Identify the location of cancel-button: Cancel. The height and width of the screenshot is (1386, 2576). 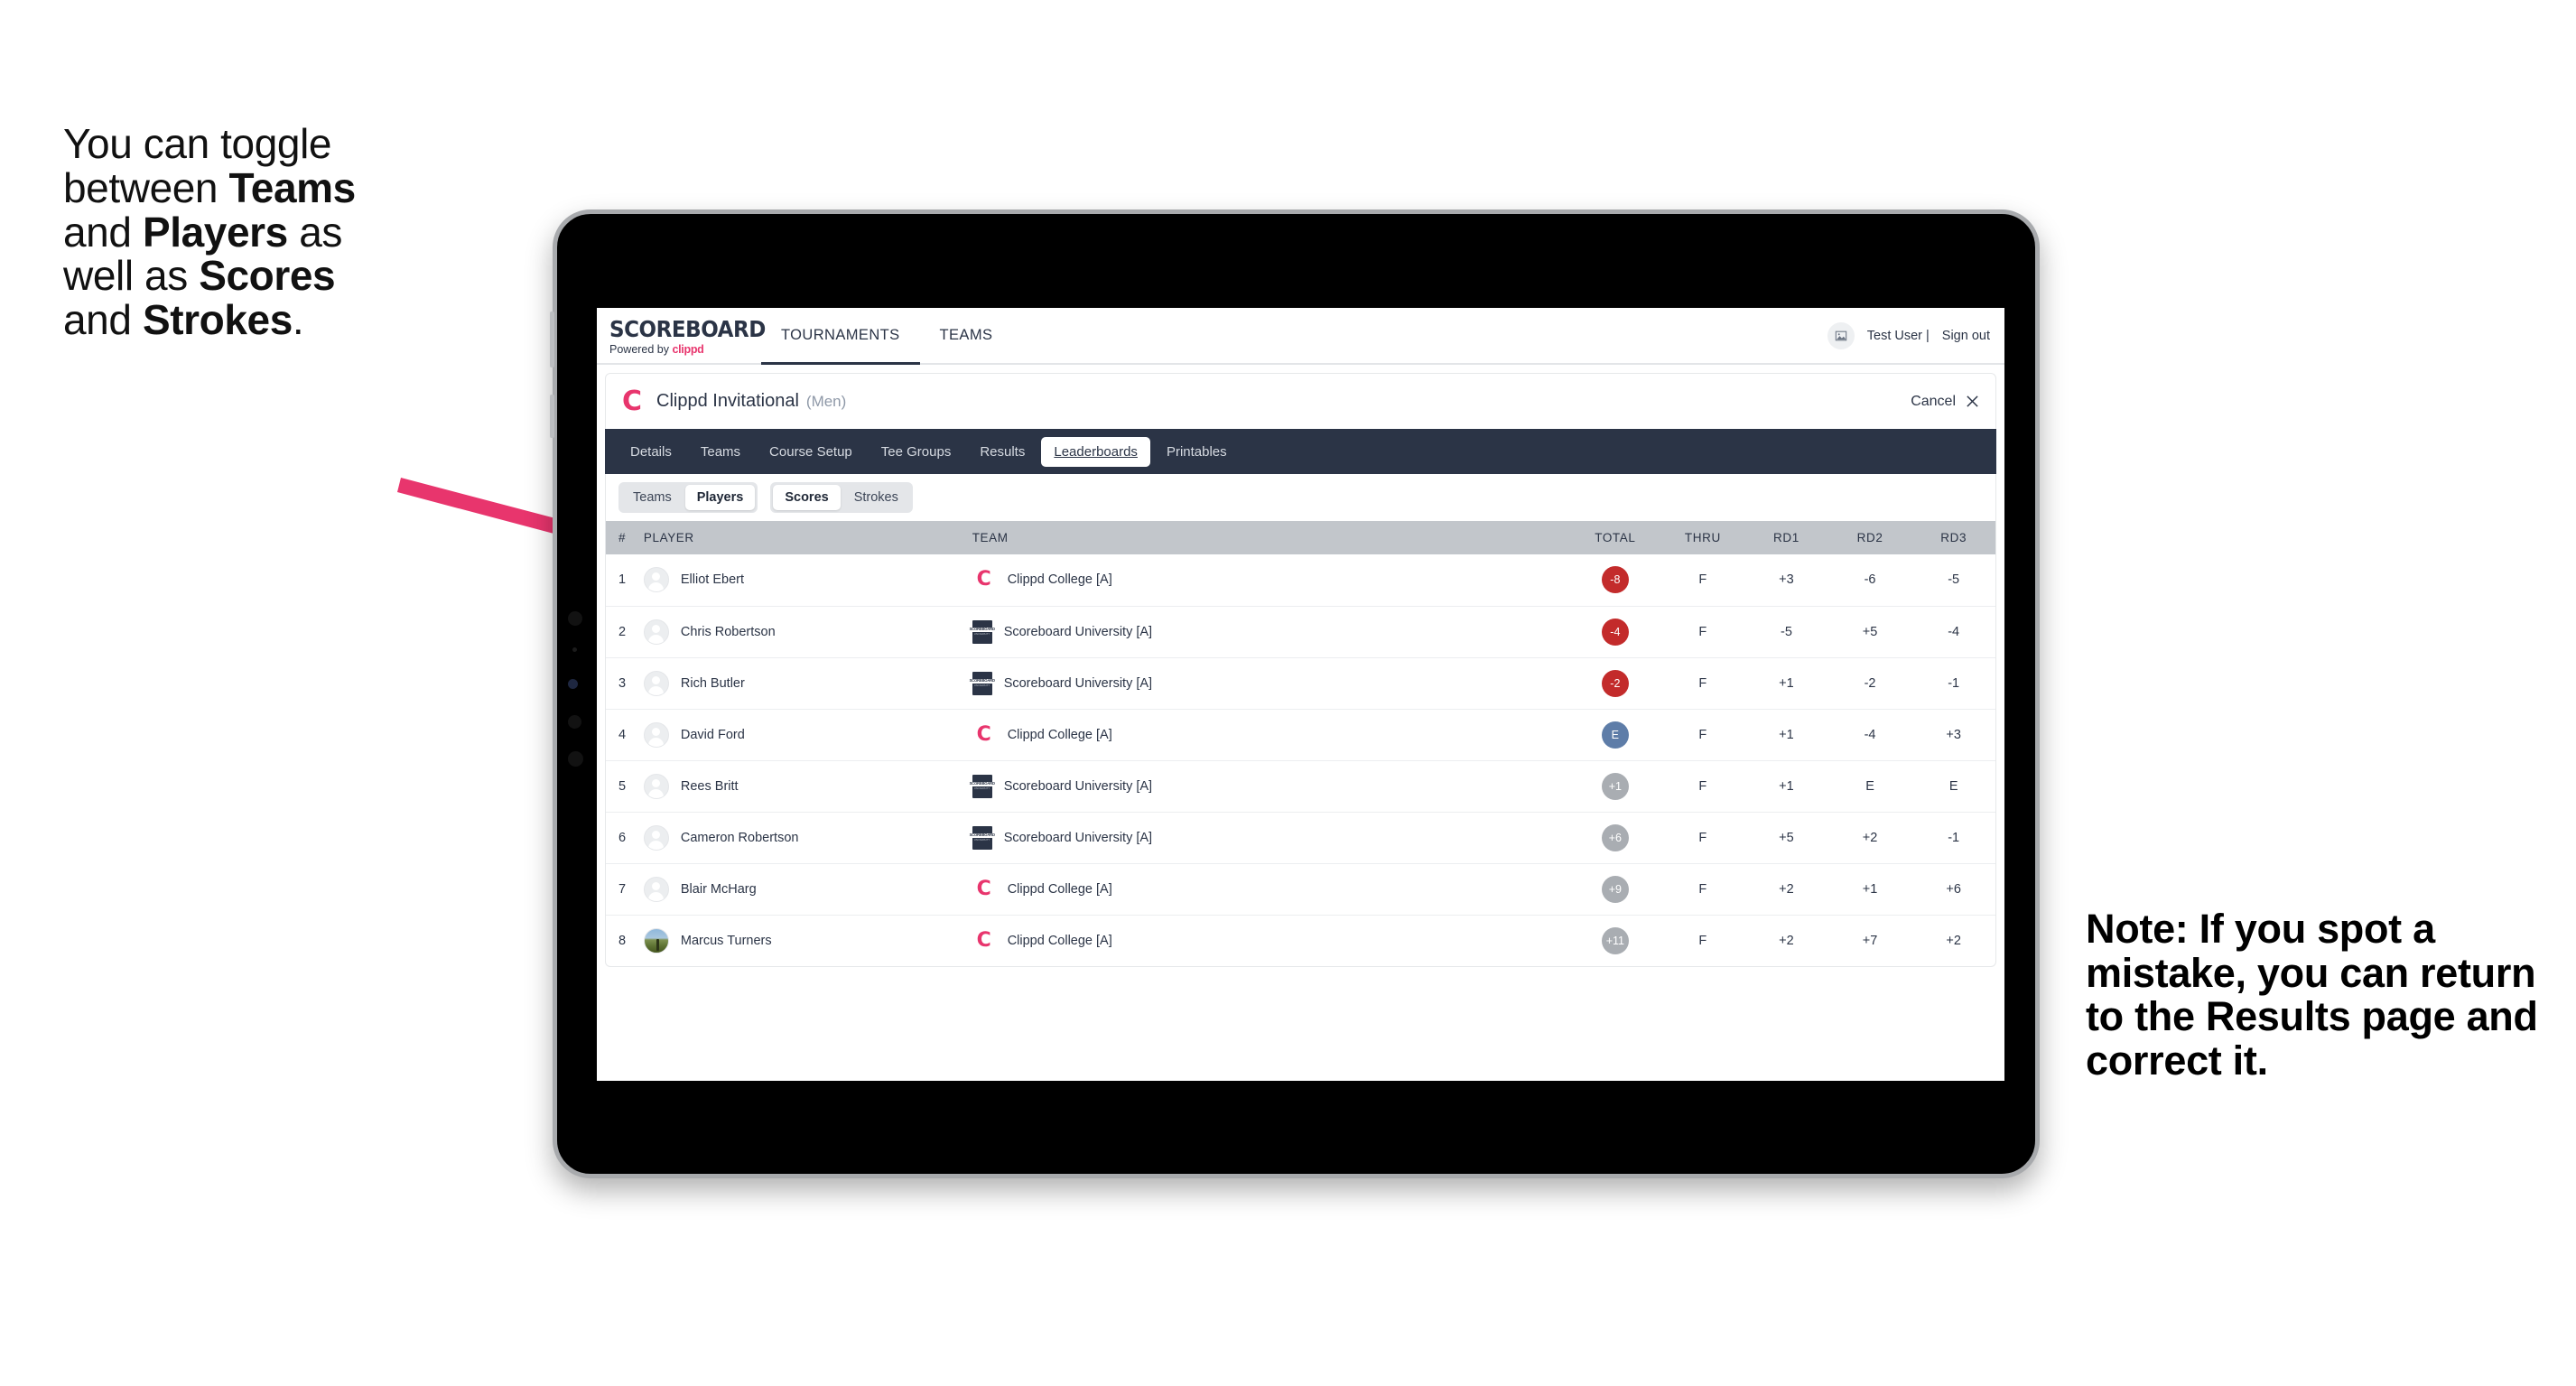
(1945, 402).